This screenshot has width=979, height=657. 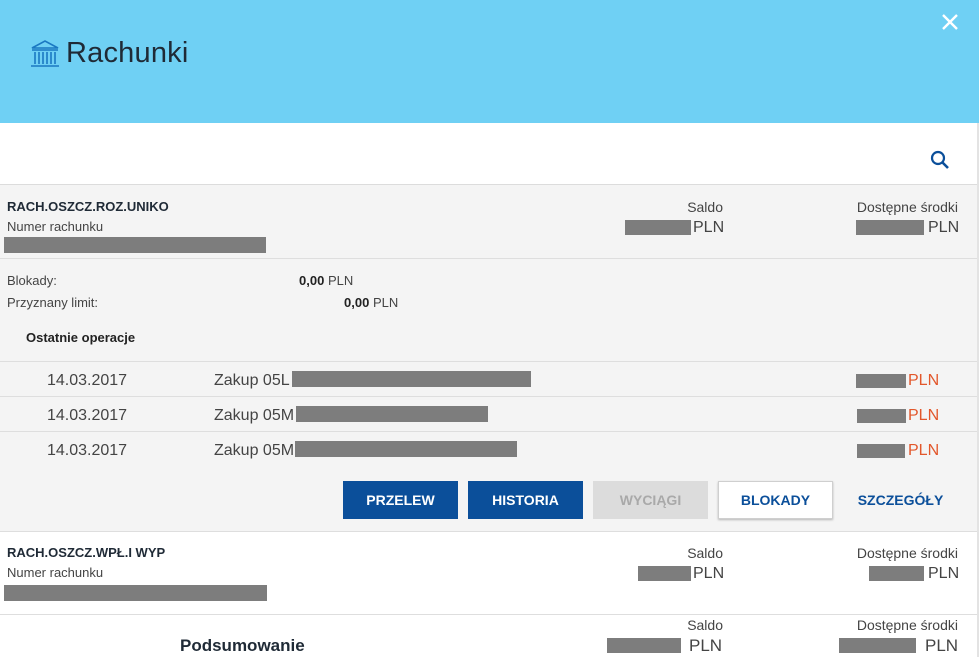 What do you see at coordinates (252, 380) in the screenshot?
I see `operation-description: Zakup 05L` at bounding box center [252, 380].